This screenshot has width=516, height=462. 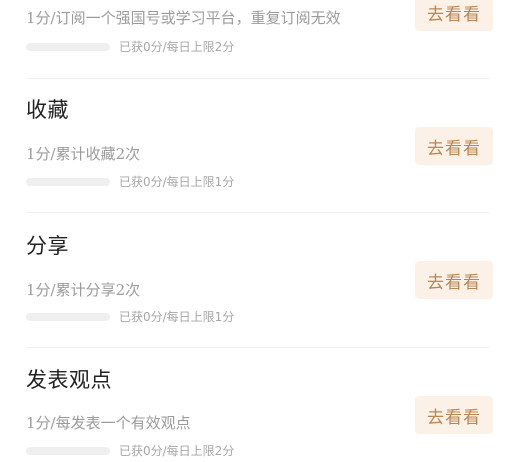 What do you see at coordinates (183, 18) in the screenshot?
I see `task-description: 1分/订阅一个强国号或学习平台，重复订阅无效` at bounding box center [183, 18].